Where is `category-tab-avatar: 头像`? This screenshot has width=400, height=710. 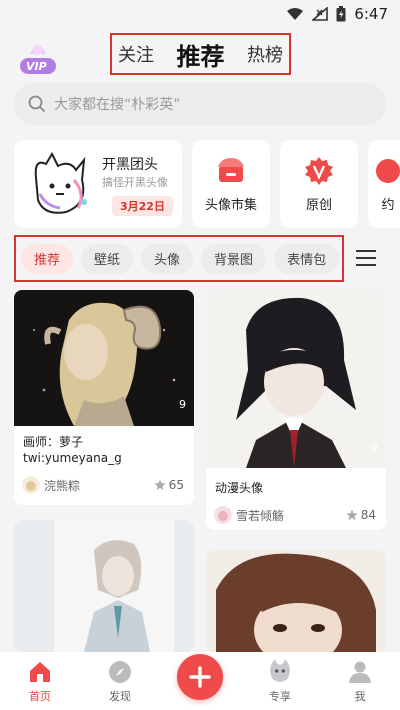 category-tab-avatar: 头像 is located at coordinates (167, 258).